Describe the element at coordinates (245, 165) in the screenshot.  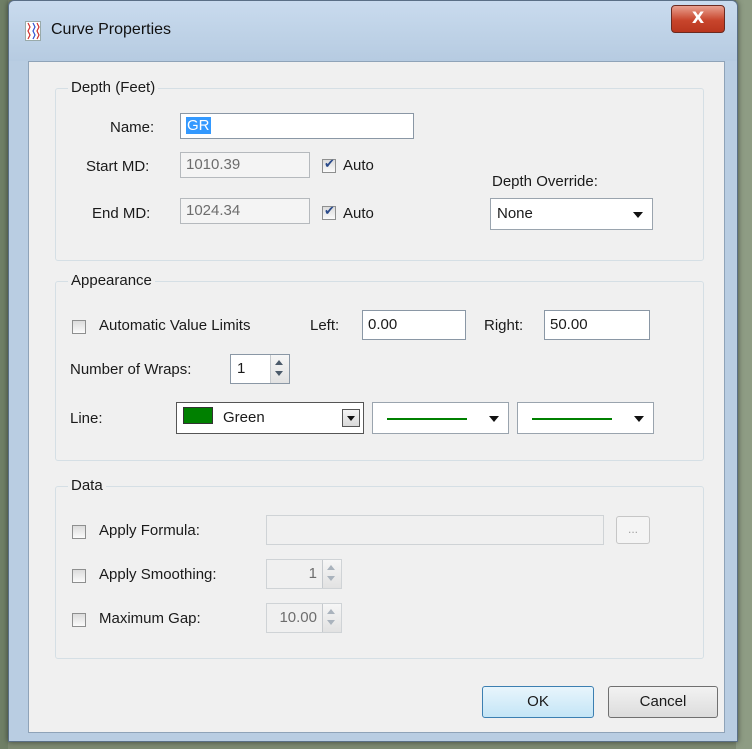
I see `start-md-field: 1010.39` at that location.